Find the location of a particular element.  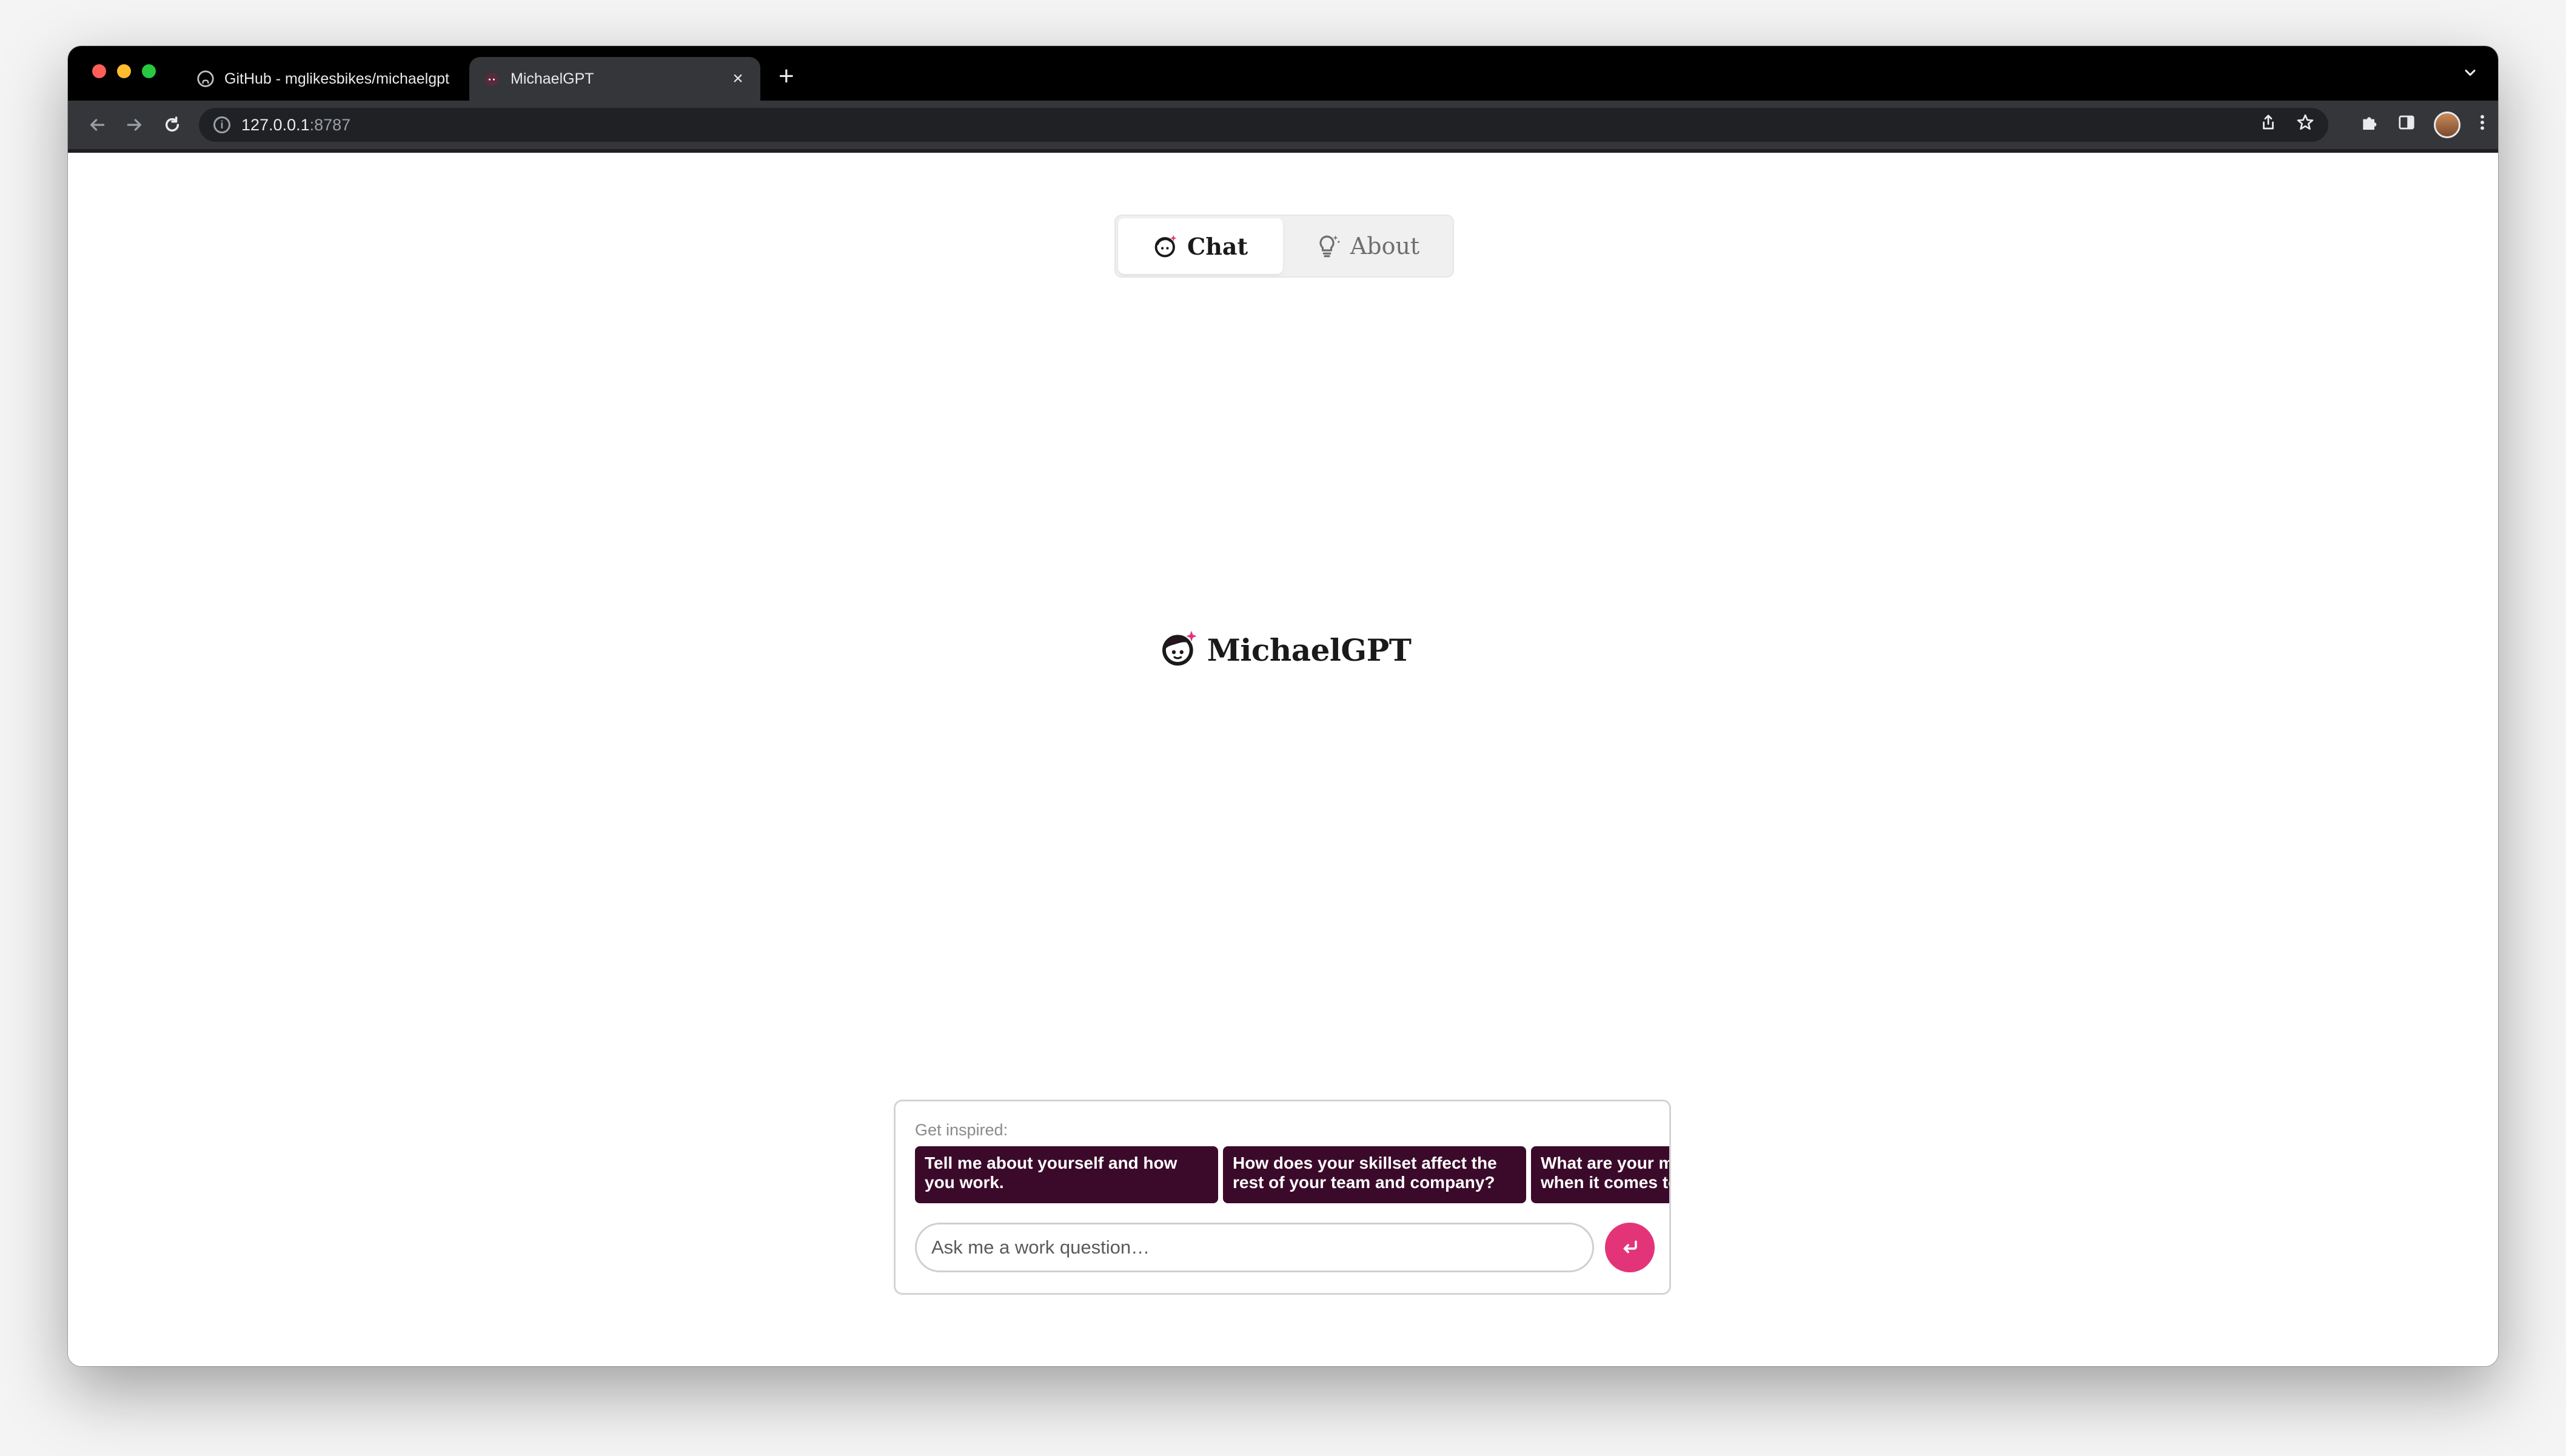

github-icon is located at coordinates (205, 79).